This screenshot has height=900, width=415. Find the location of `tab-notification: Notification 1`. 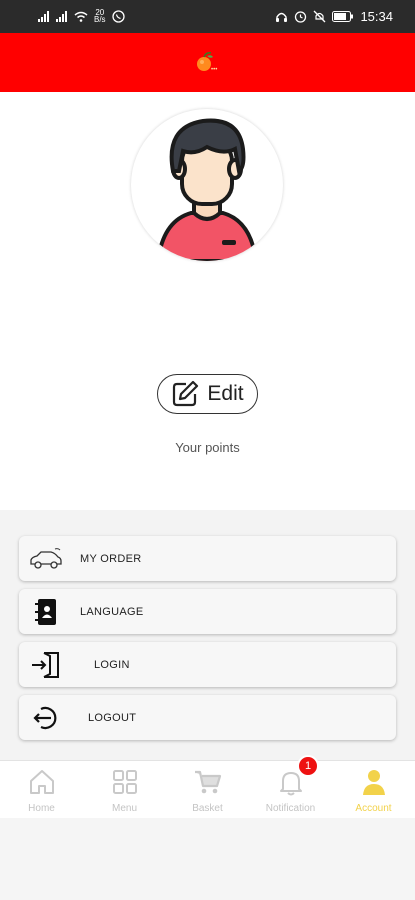

tab-notification: Notification 1 is located at coordinates (290, 786).